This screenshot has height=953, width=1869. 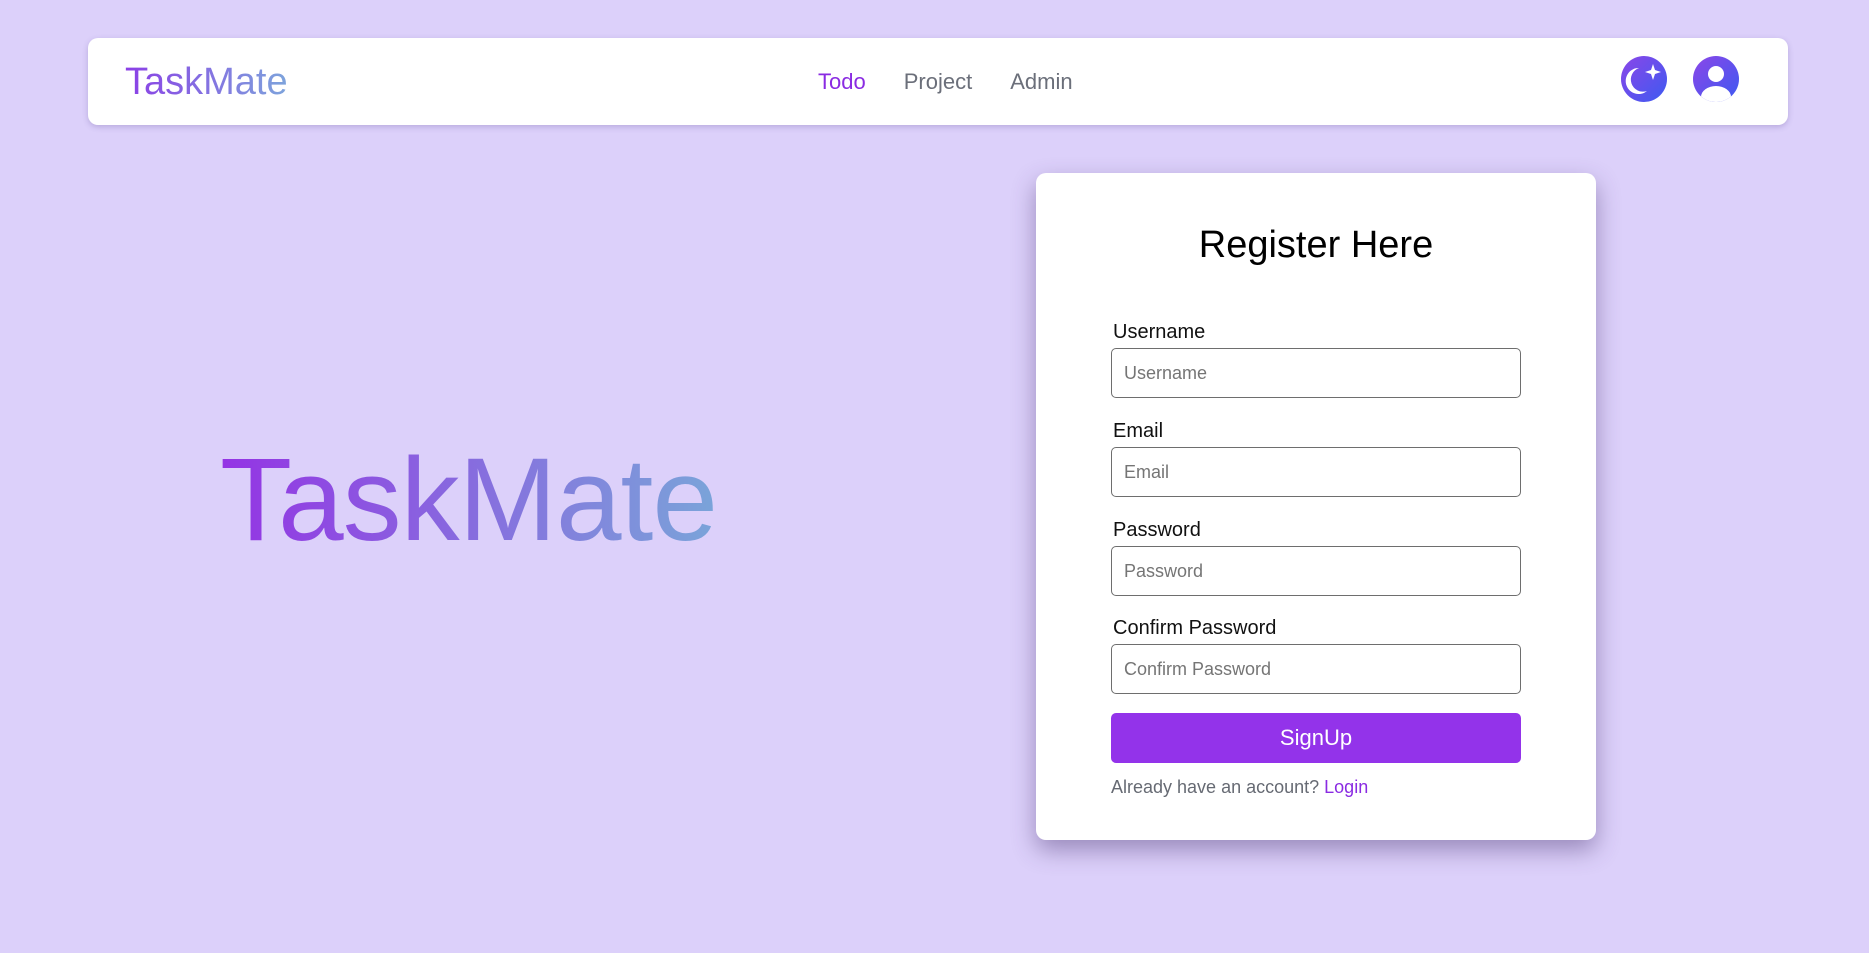 What do you see at coordinates (1138, 431) in the screenshot?
I see `email-label: Email` at bounding box center [1138, 431].